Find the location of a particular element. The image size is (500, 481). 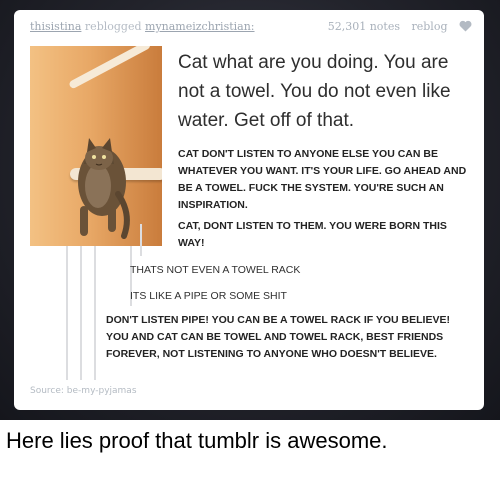

reblog-link: reblog is located at coordinates (430, 26).